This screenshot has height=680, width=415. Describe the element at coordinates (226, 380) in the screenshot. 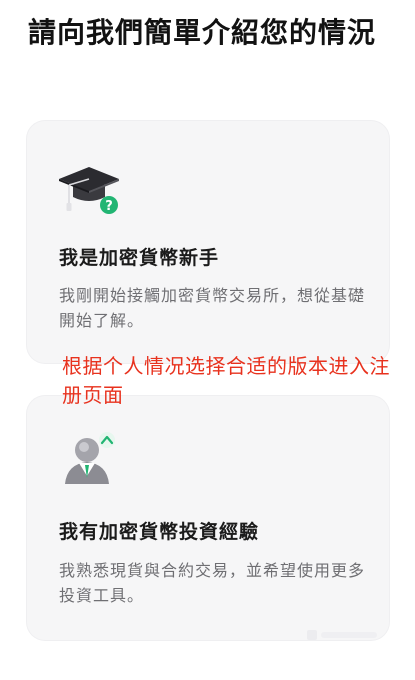

I see `annotation-text: 根据个人情况选择合适的版本进入注册页面` at that location.